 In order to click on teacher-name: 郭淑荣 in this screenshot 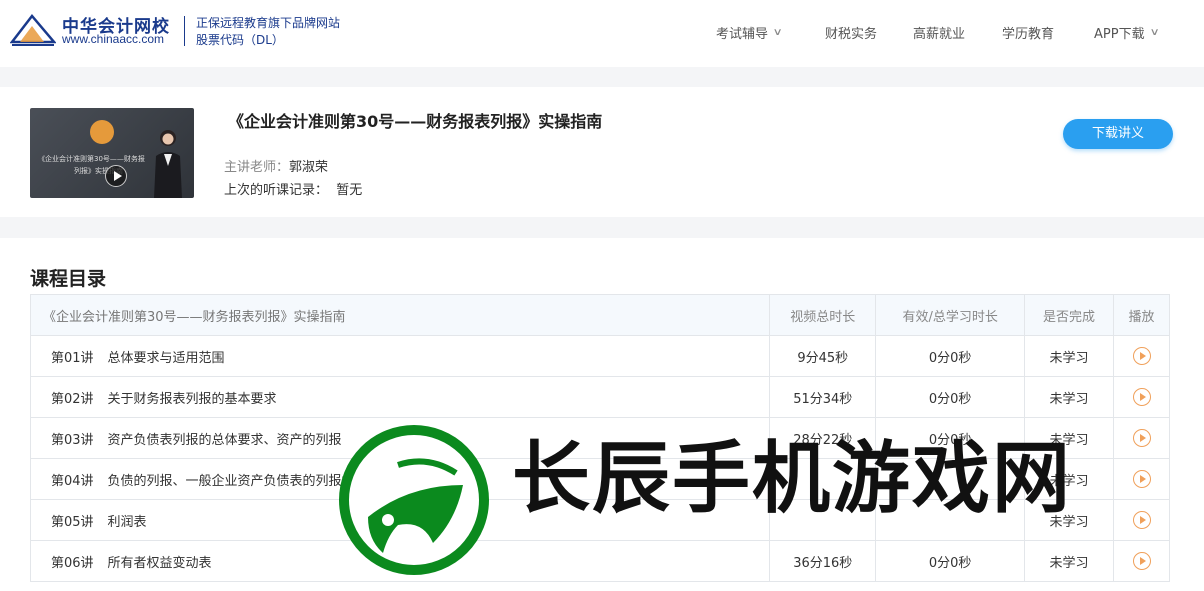, I will do `click(309, 167)`.